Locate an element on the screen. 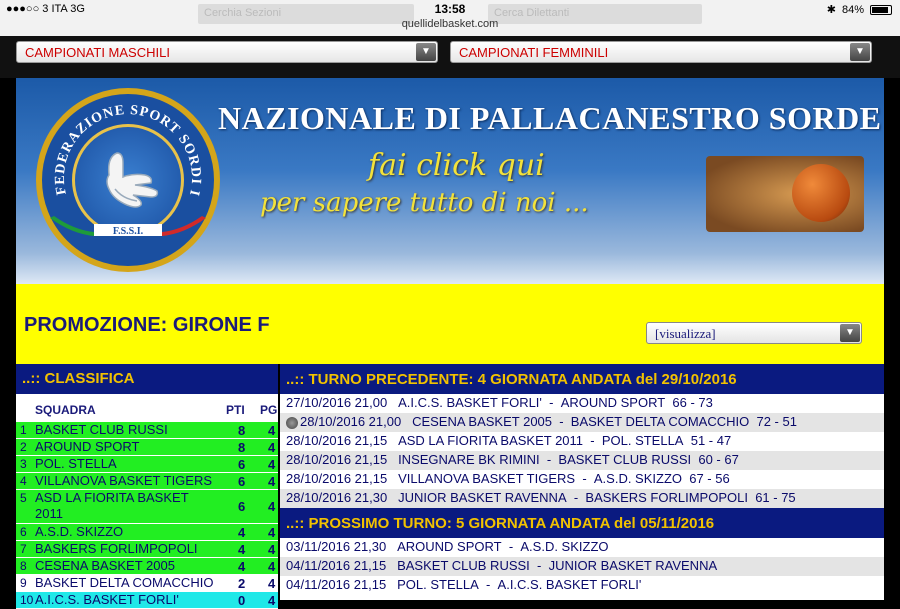  clock: 13:58 is located at coordinates (450, 9).